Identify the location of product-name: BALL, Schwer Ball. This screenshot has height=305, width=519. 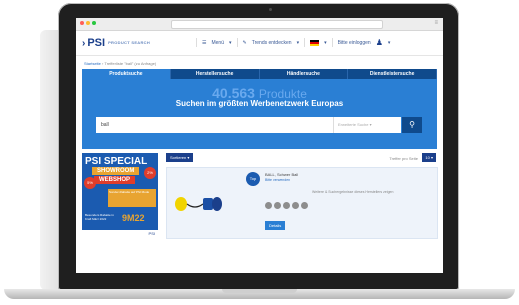
(281, 174).